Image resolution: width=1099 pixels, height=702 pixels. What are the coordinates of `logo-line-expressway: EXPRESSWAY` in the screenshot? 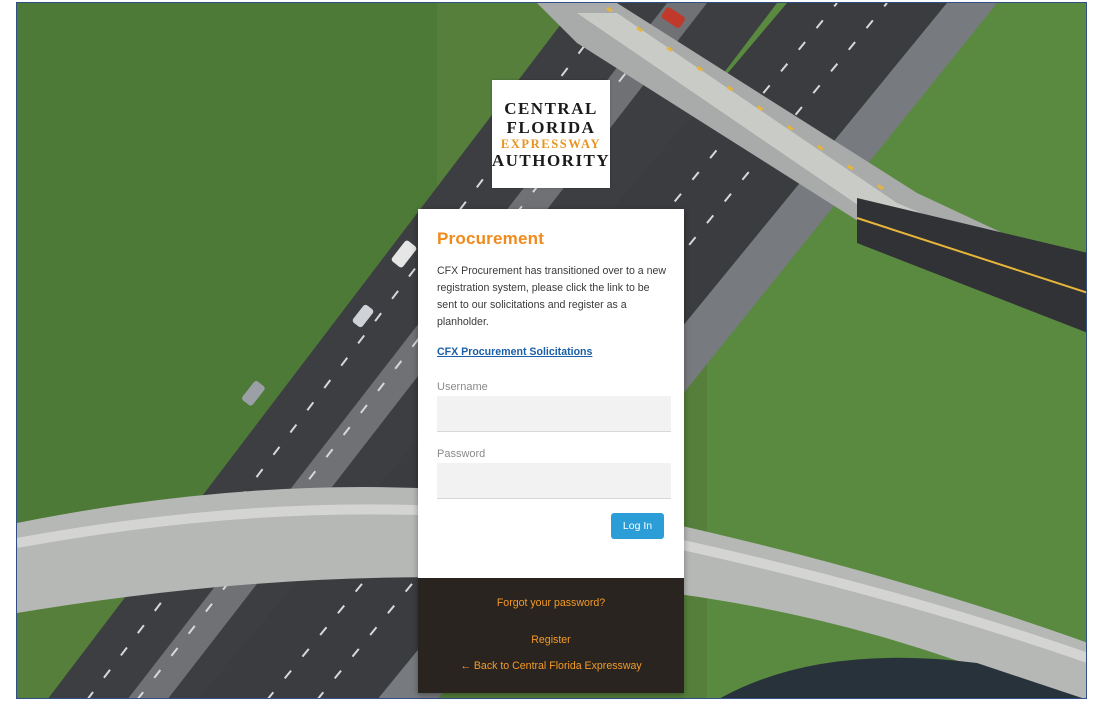 It's located at (551, 143).